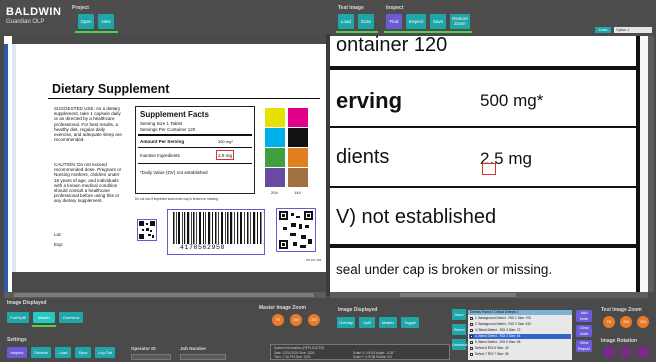 The height and width of the screenshot is (362, 656). I want to click on barcode-graphic, so click(217, 228).